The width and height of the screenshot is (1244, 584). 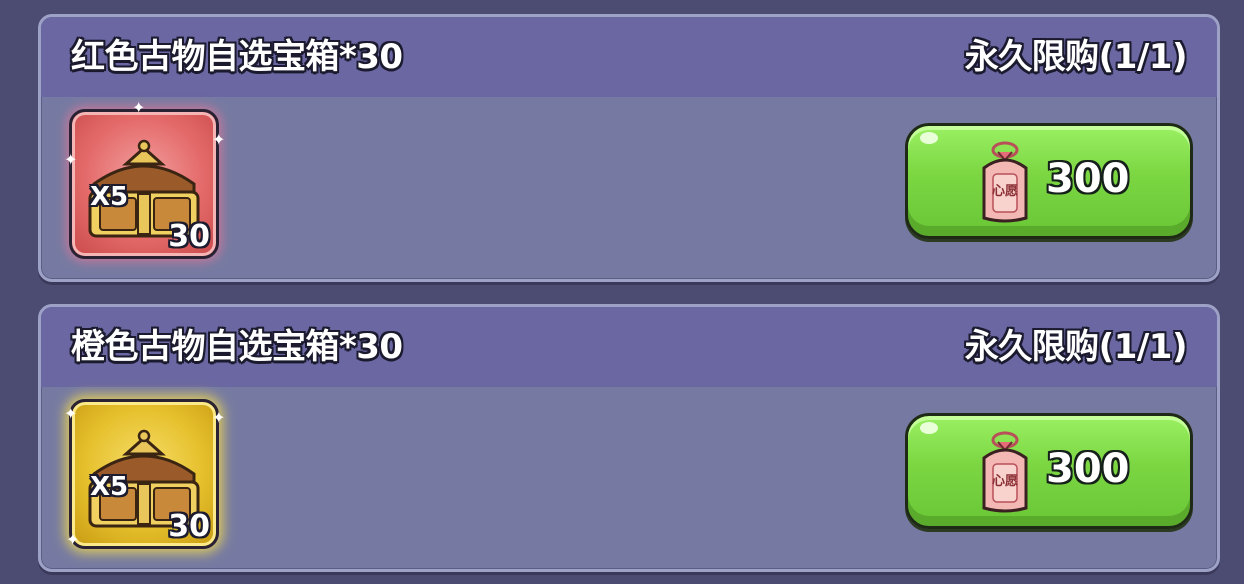 I want to click on card-header: 橙色古物自选宝箱*30 永久限购(1/1), so click(x=629, y=347).